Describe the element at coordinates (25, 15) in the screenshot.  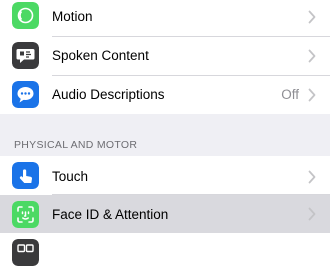
I see `motion-icon` at that location.